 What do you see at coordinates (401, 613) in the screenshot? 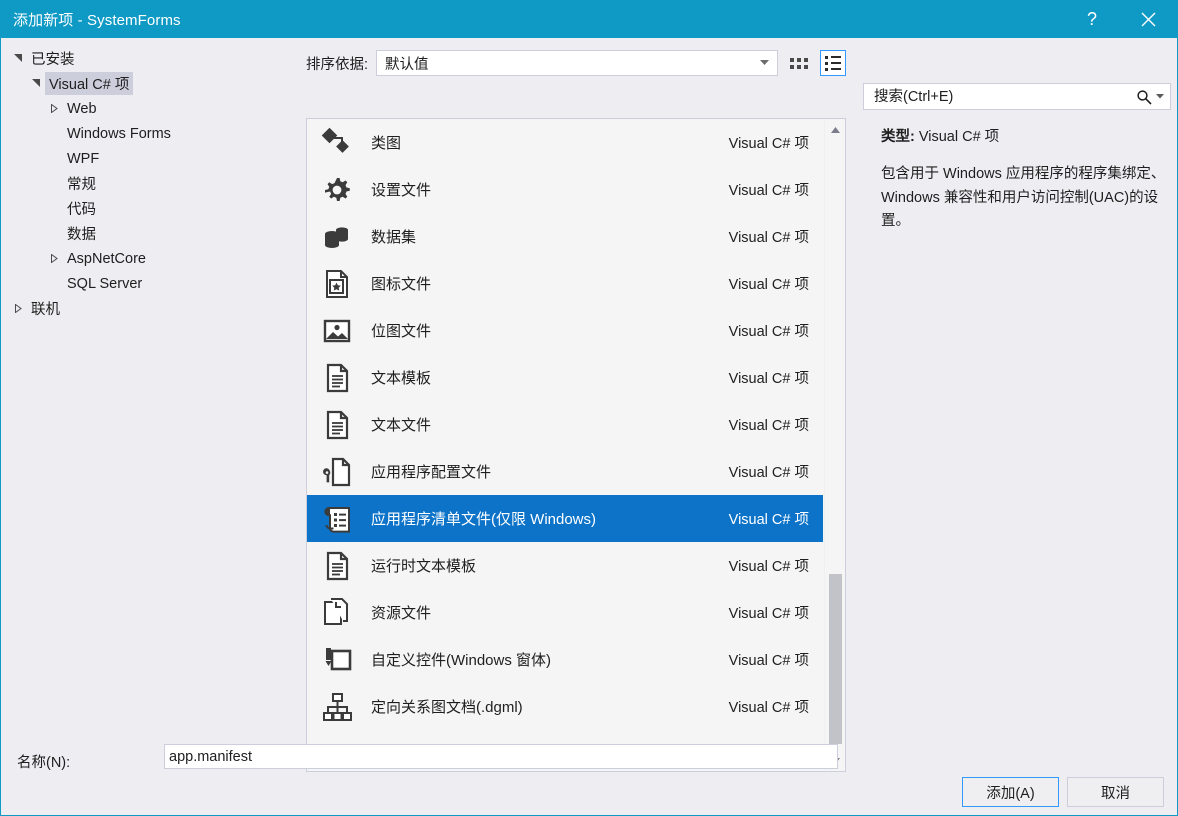
I see `template-item-name: 资源文件` at bounding box center [401, 613].